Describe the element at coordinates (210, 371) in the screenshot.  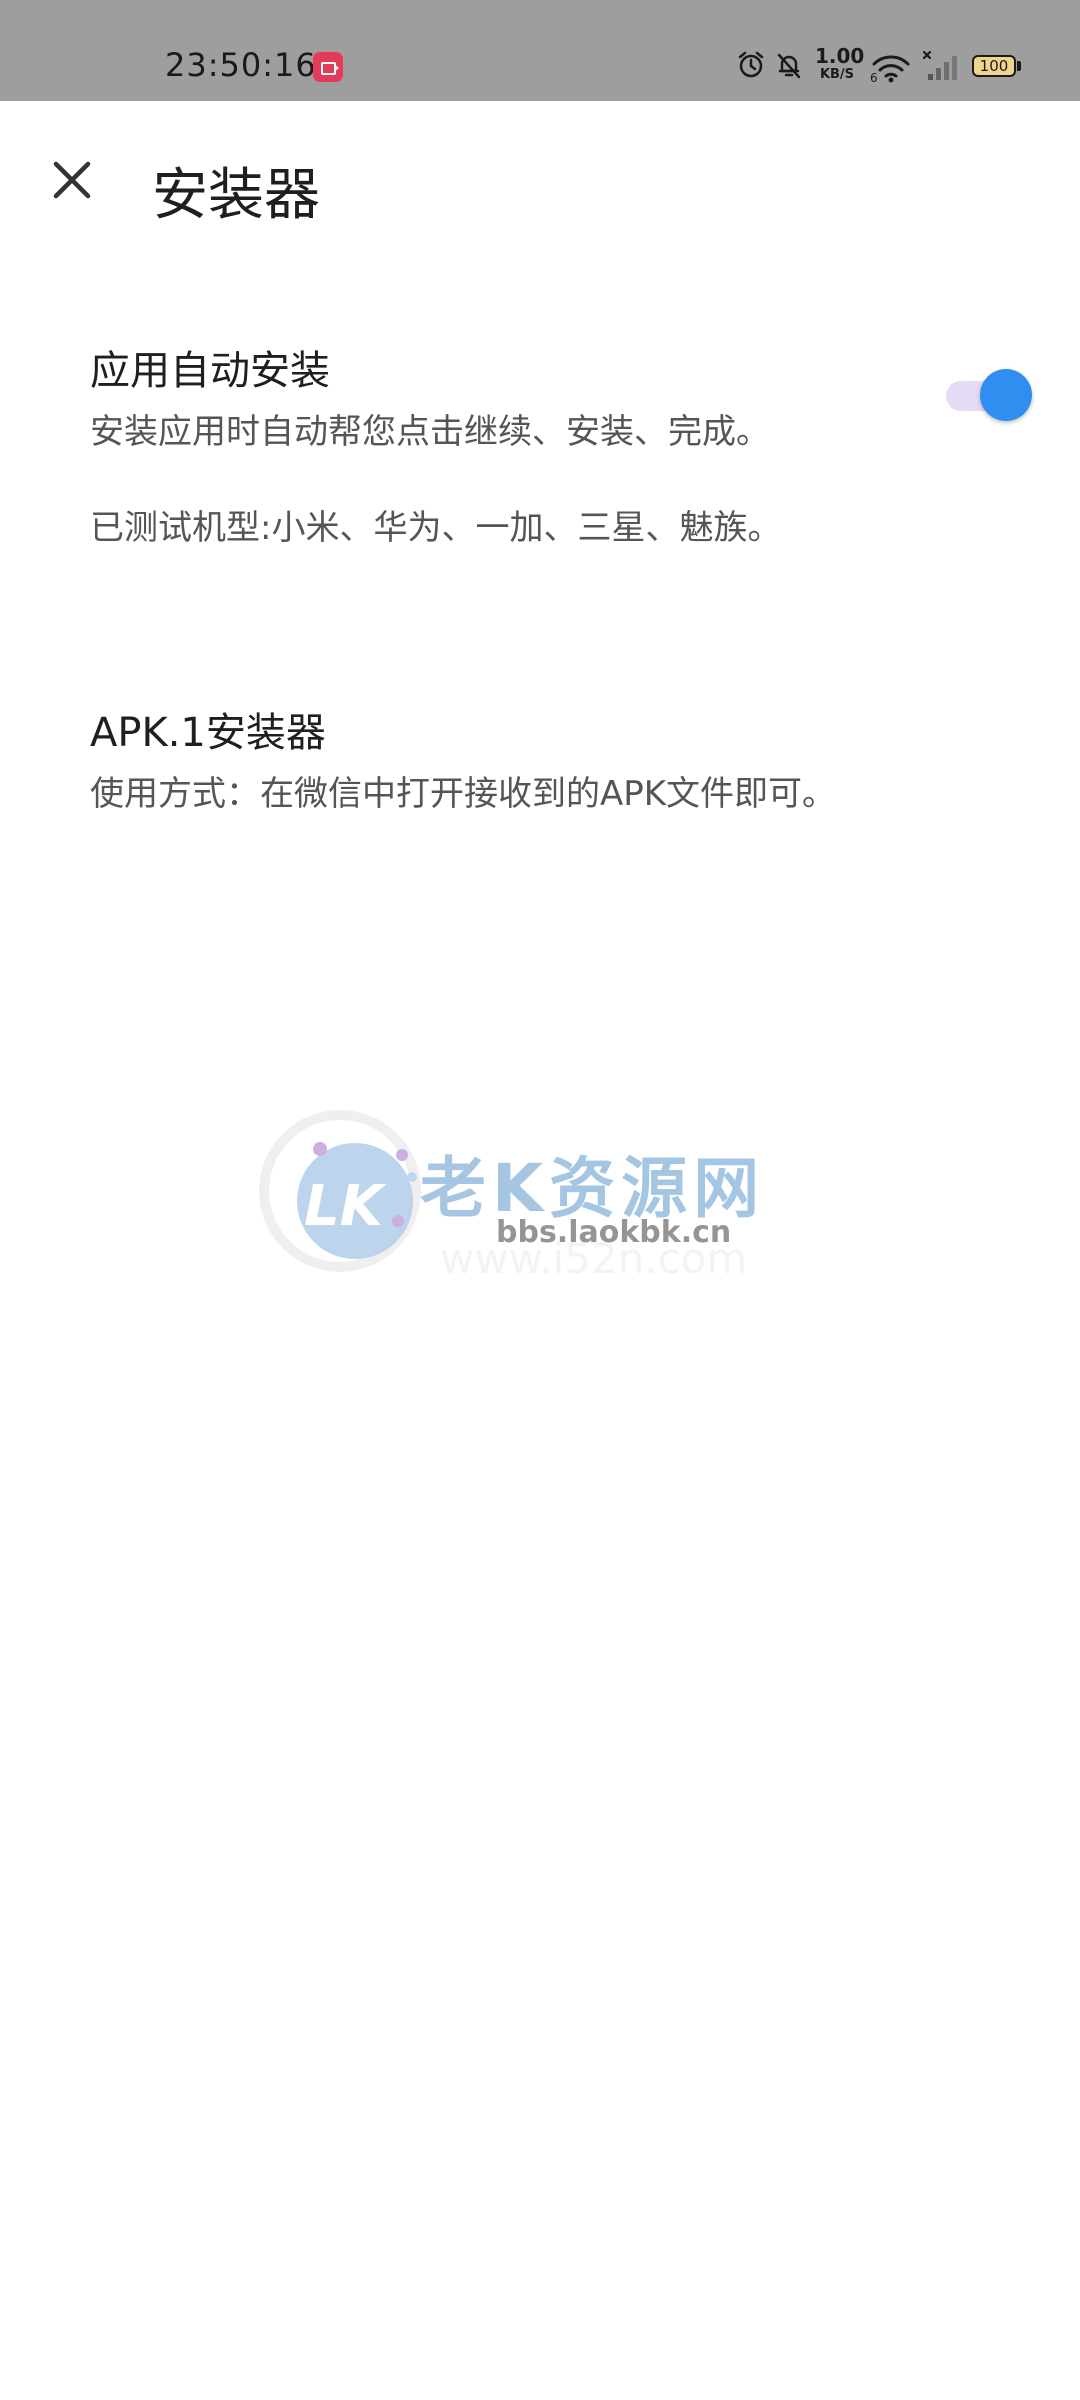
I see `auto-install-title: 应用自动安装` at that location.